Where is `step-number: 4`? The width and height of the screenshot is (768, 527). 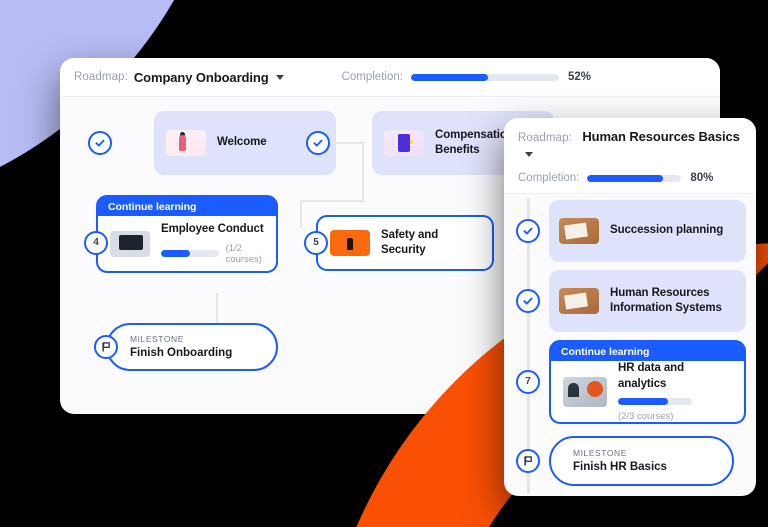 step-number: 4 is located at coordinates (96, 242).